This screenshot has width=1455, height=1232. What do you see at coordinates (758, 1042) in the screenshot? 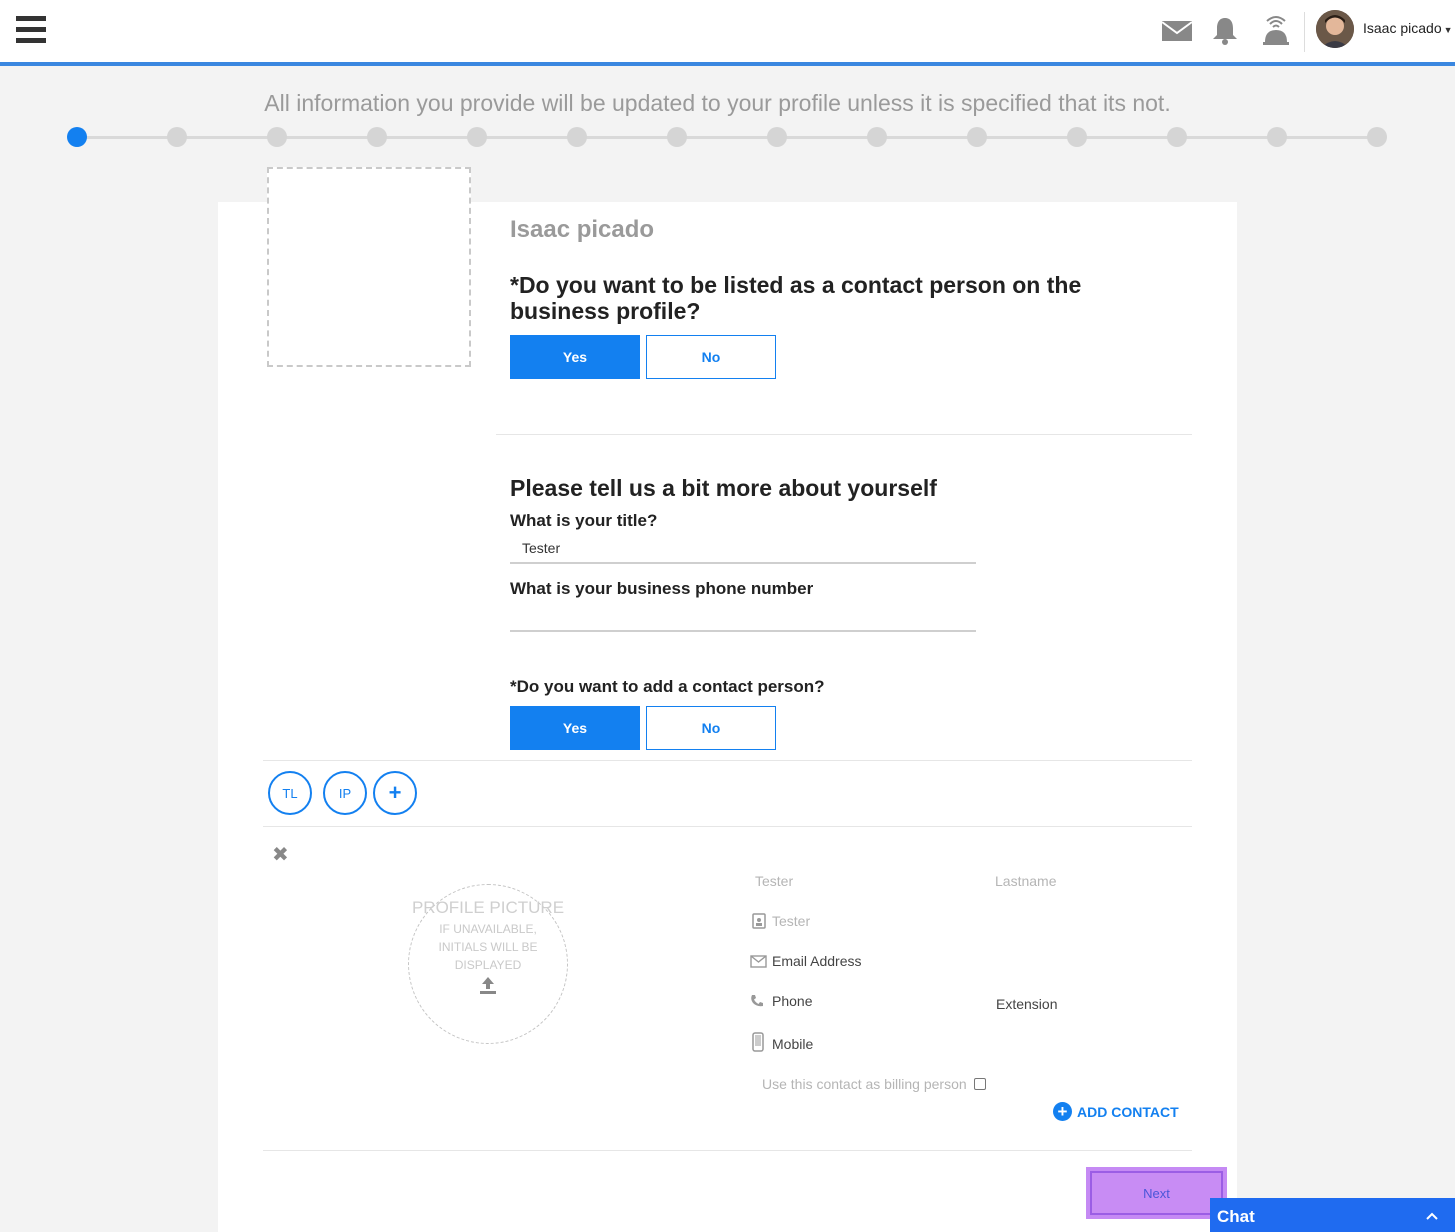
I see `mobile-icon` at bounding box center [758, 1042].